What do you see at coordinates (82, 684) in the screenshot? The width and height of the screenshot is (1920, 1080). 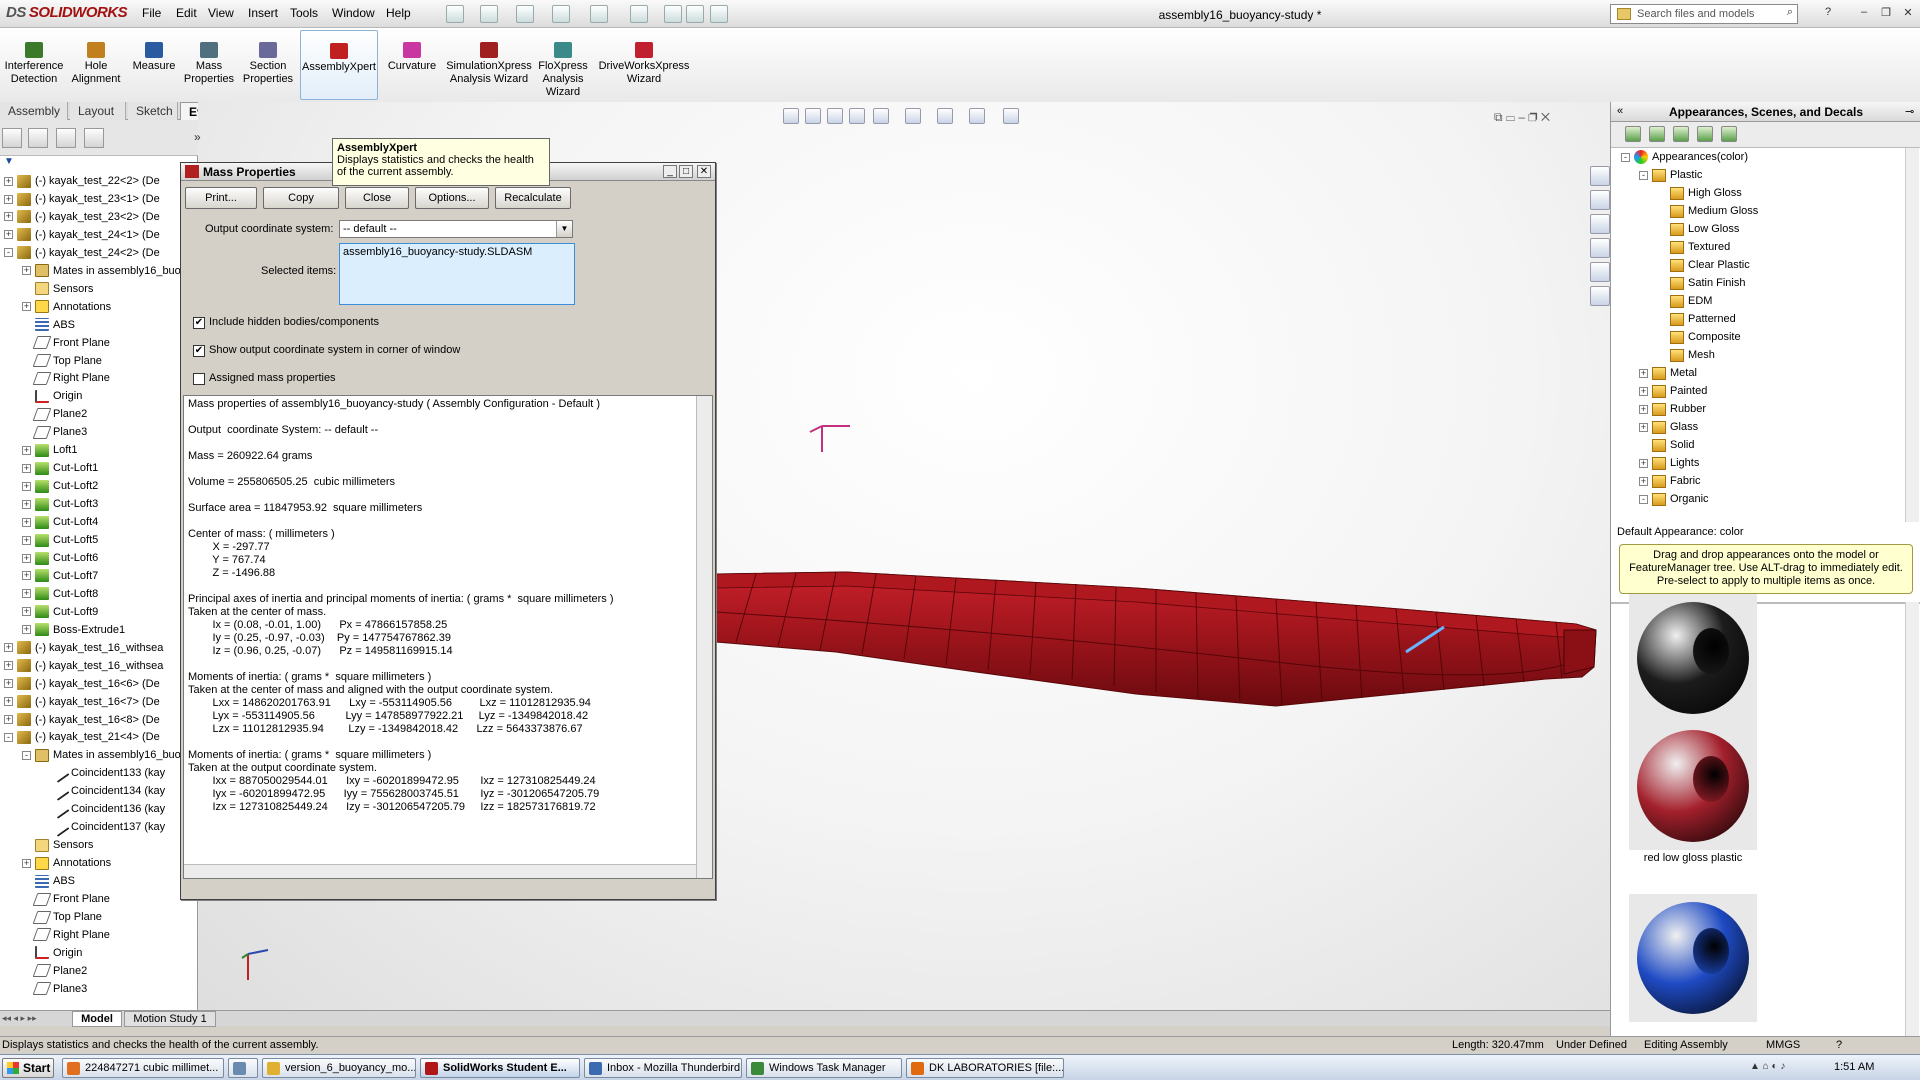 I see `tree-item: + (-) kayak_test_16<6> (De` at bounding box center [82, 684].